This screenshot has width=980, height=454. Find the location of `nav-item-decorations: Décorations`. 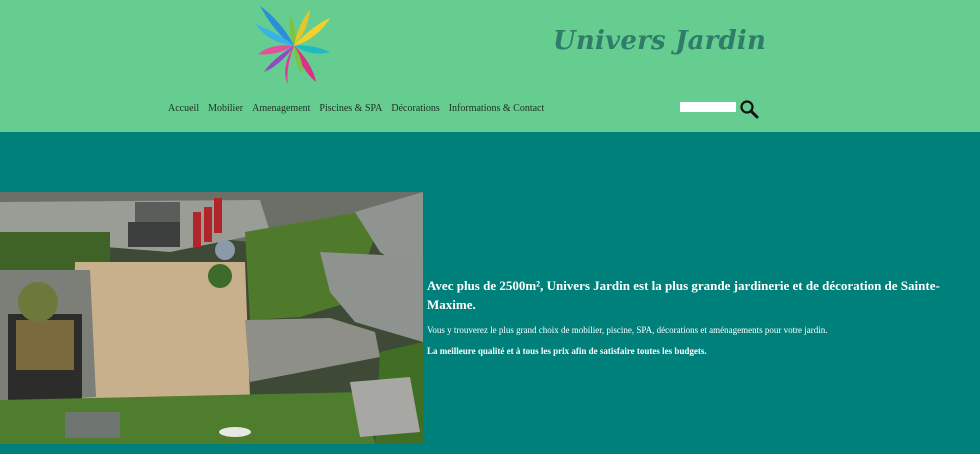

nav-item-decorations: Décorations is located at coordinates (415, 108).